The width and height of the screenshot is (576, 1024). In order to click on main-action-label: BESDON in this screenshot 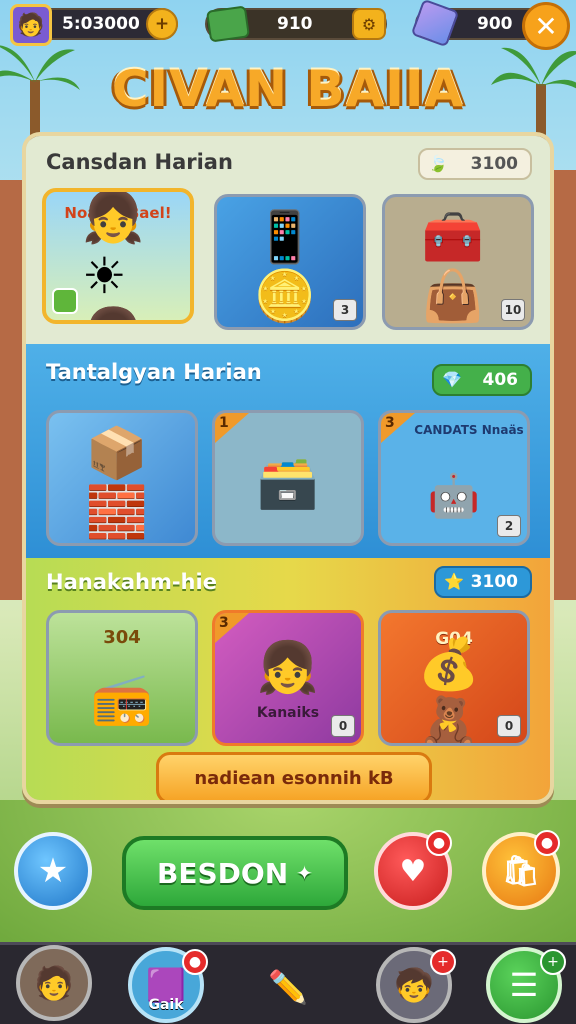, I will do `click(223, 873)`.